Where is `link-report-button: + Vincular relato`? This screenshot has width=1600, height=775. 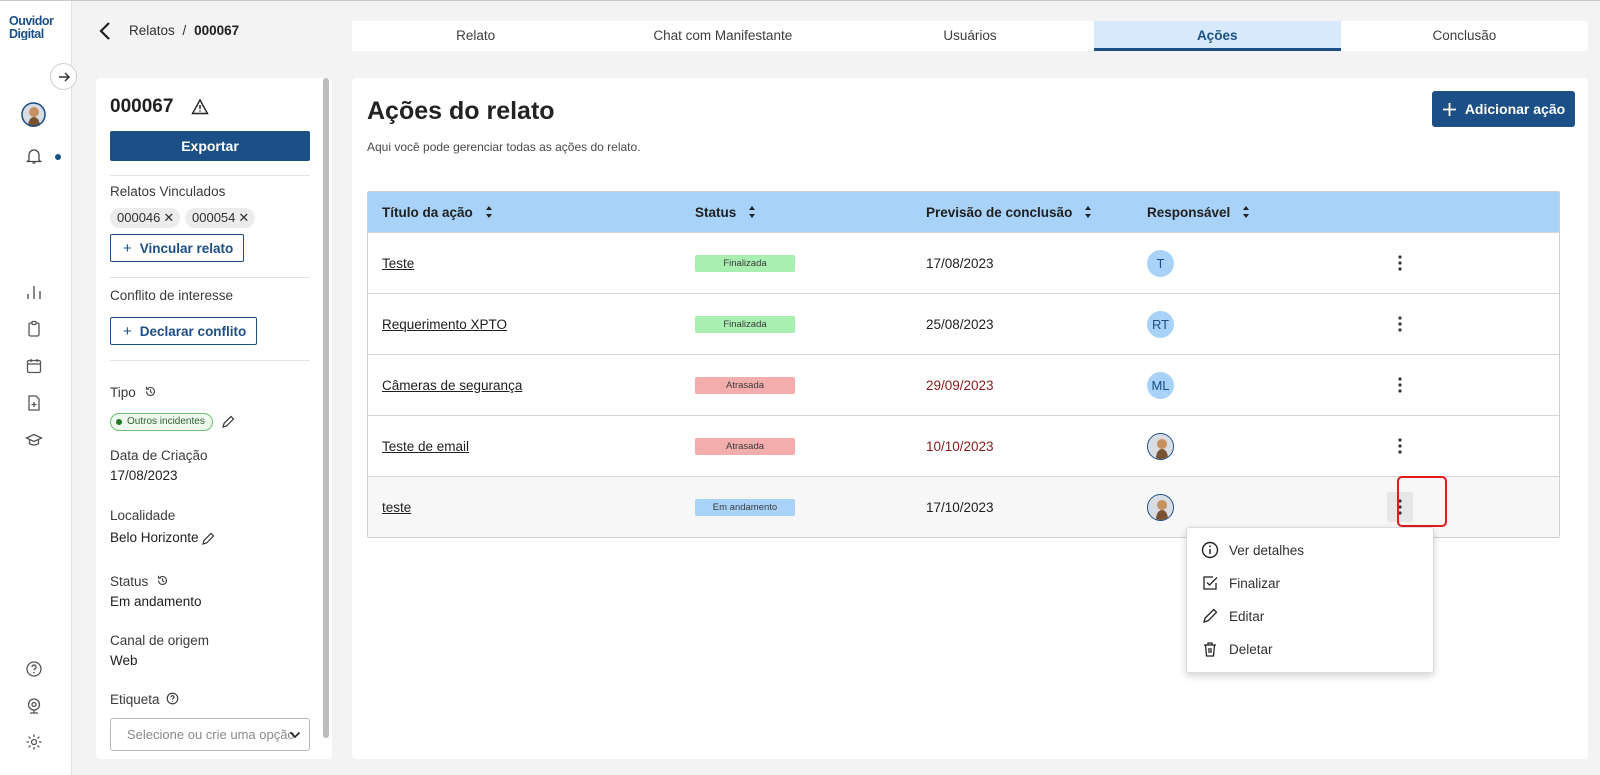 link-report-button: + Vincular relato is located at coordinates (177, 248).